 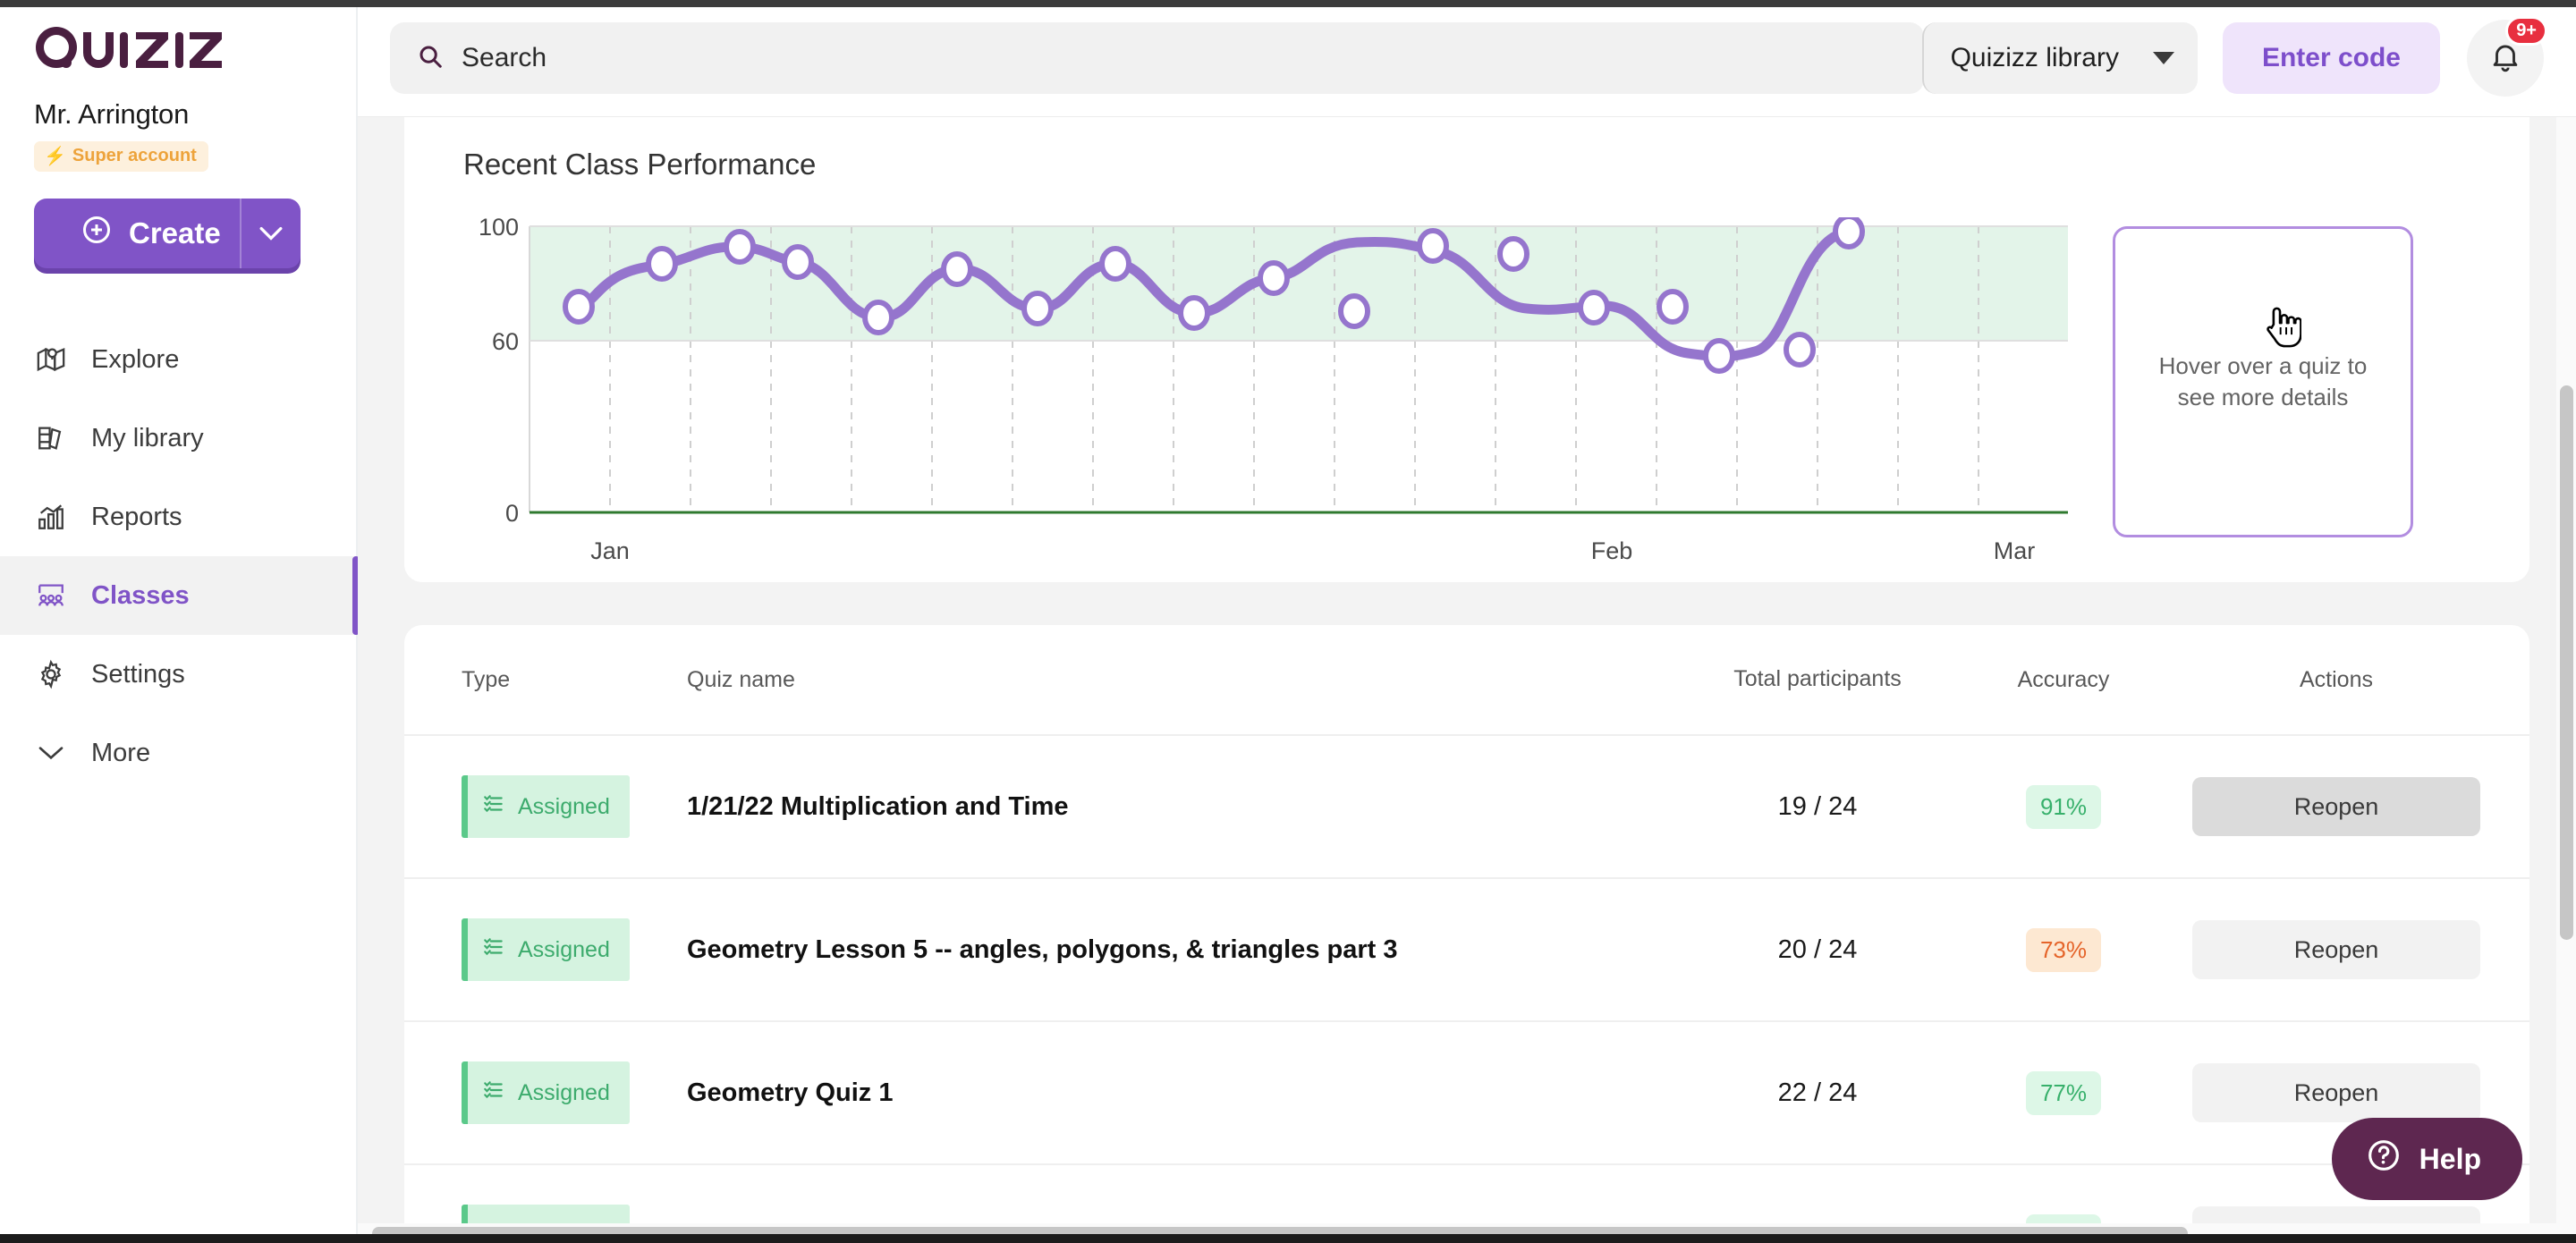 I want to click on row-accuracy-cell: 77%, so click(x=2063, y=1092).